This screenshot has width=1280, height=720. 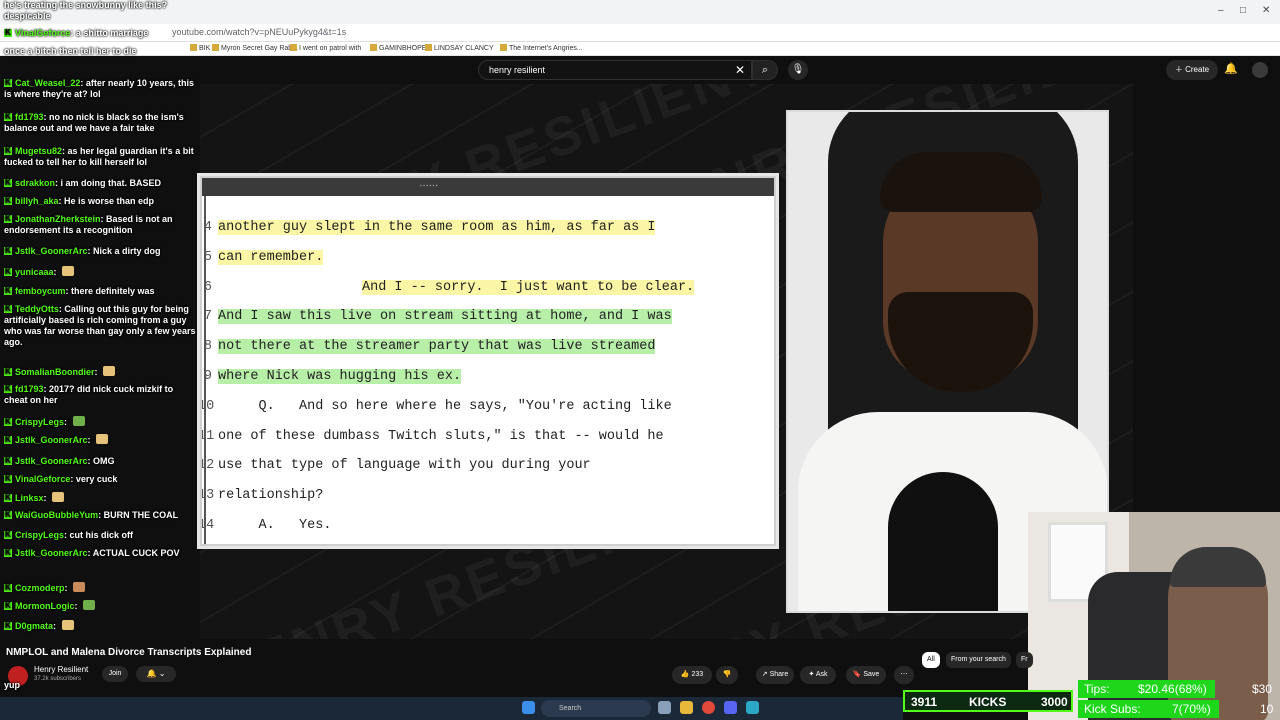 What do you see at coordinates (488, 497) in the screenshot?
I see `transcript-line: 13relationship?` at bounding box center [488, 497].